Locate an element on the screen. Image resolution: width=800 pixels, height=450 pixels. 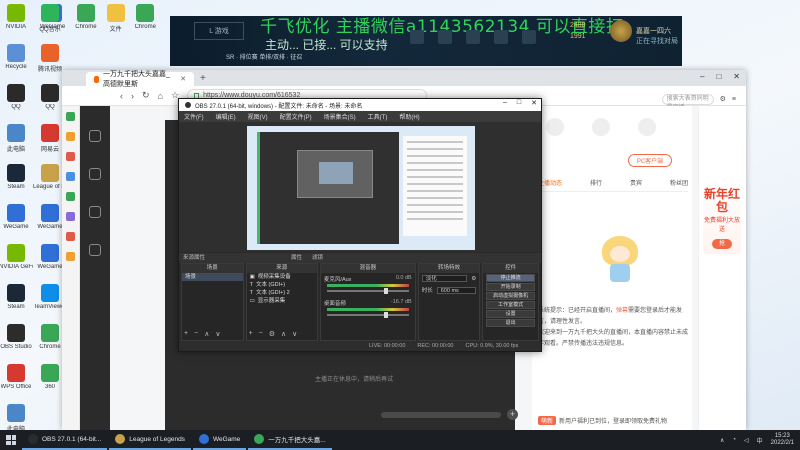
taskbar-item: League of Legends is located at coordinates (150, 440).